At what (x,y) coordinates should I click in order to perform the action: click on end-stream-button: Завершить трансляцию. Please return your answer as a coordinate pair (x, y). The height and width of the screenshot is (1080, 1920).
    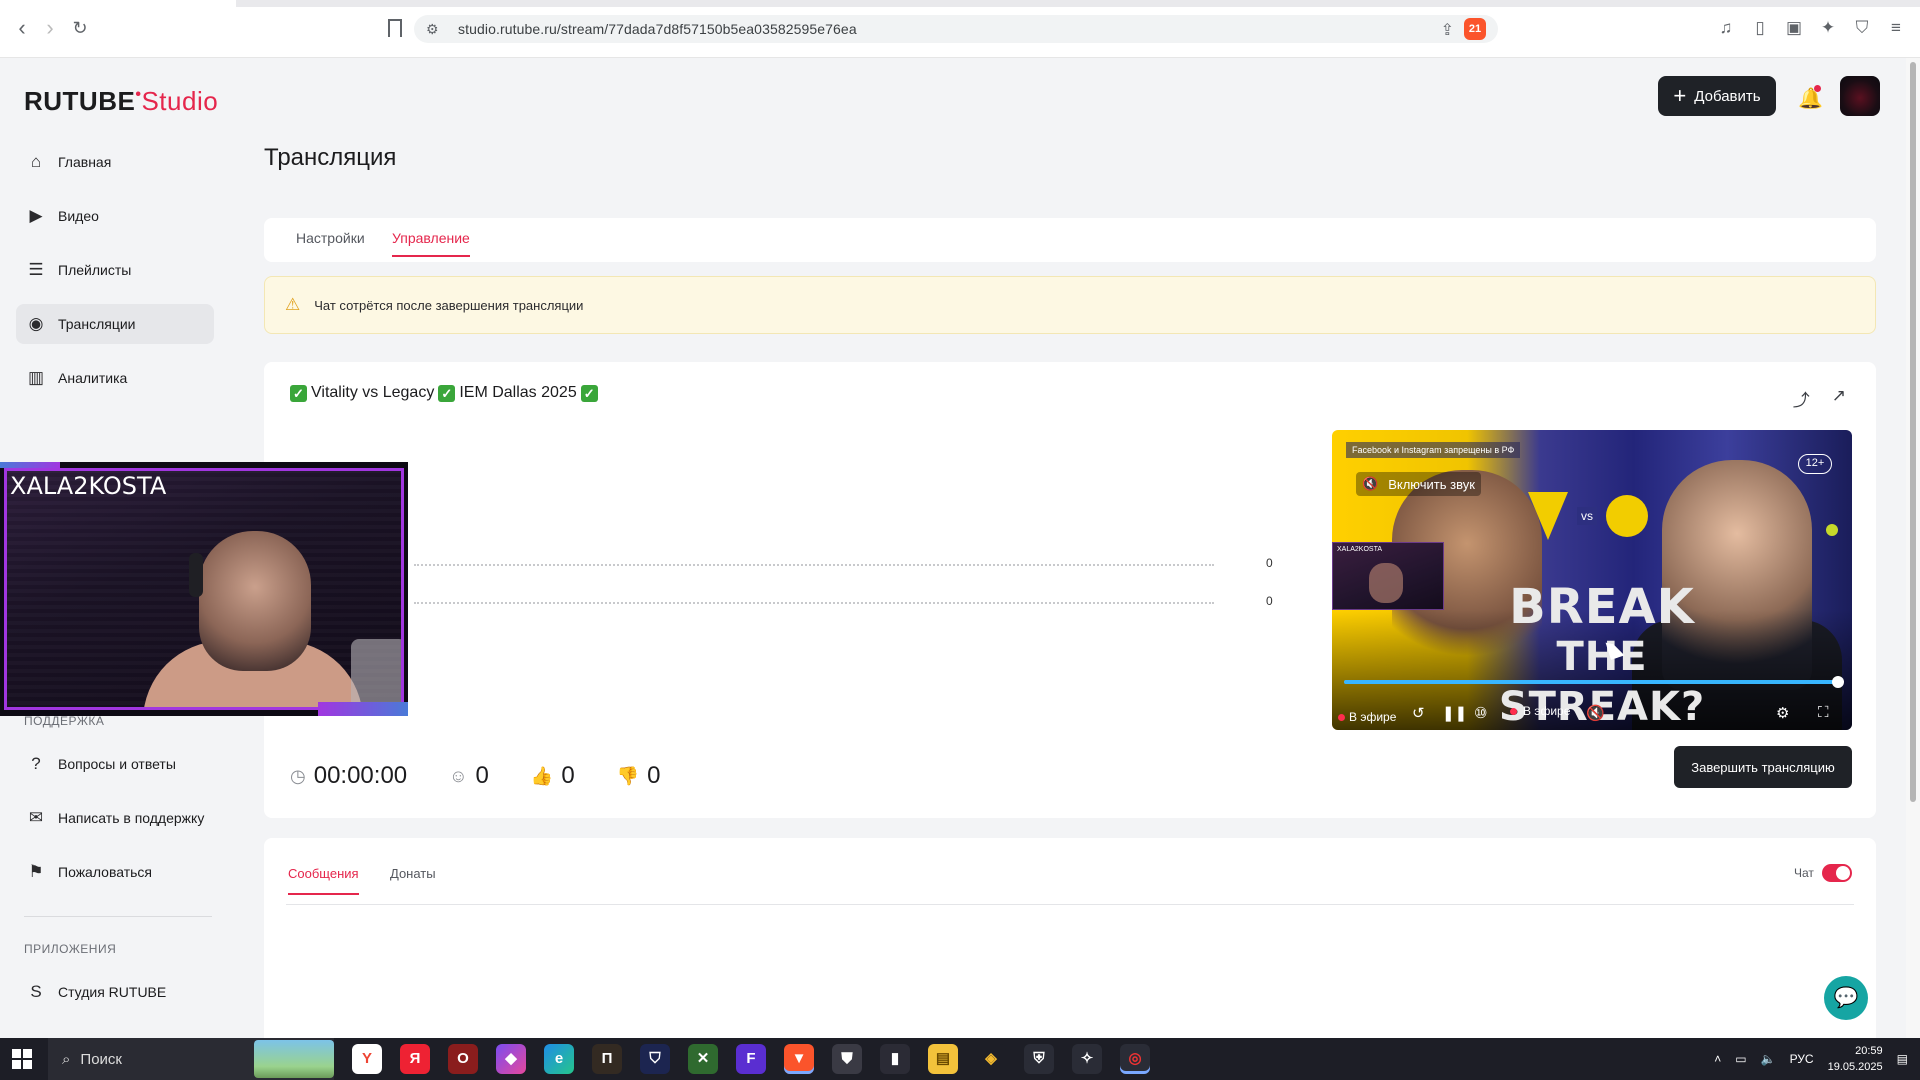
    Looking at the image, I should click on (1763, 767).